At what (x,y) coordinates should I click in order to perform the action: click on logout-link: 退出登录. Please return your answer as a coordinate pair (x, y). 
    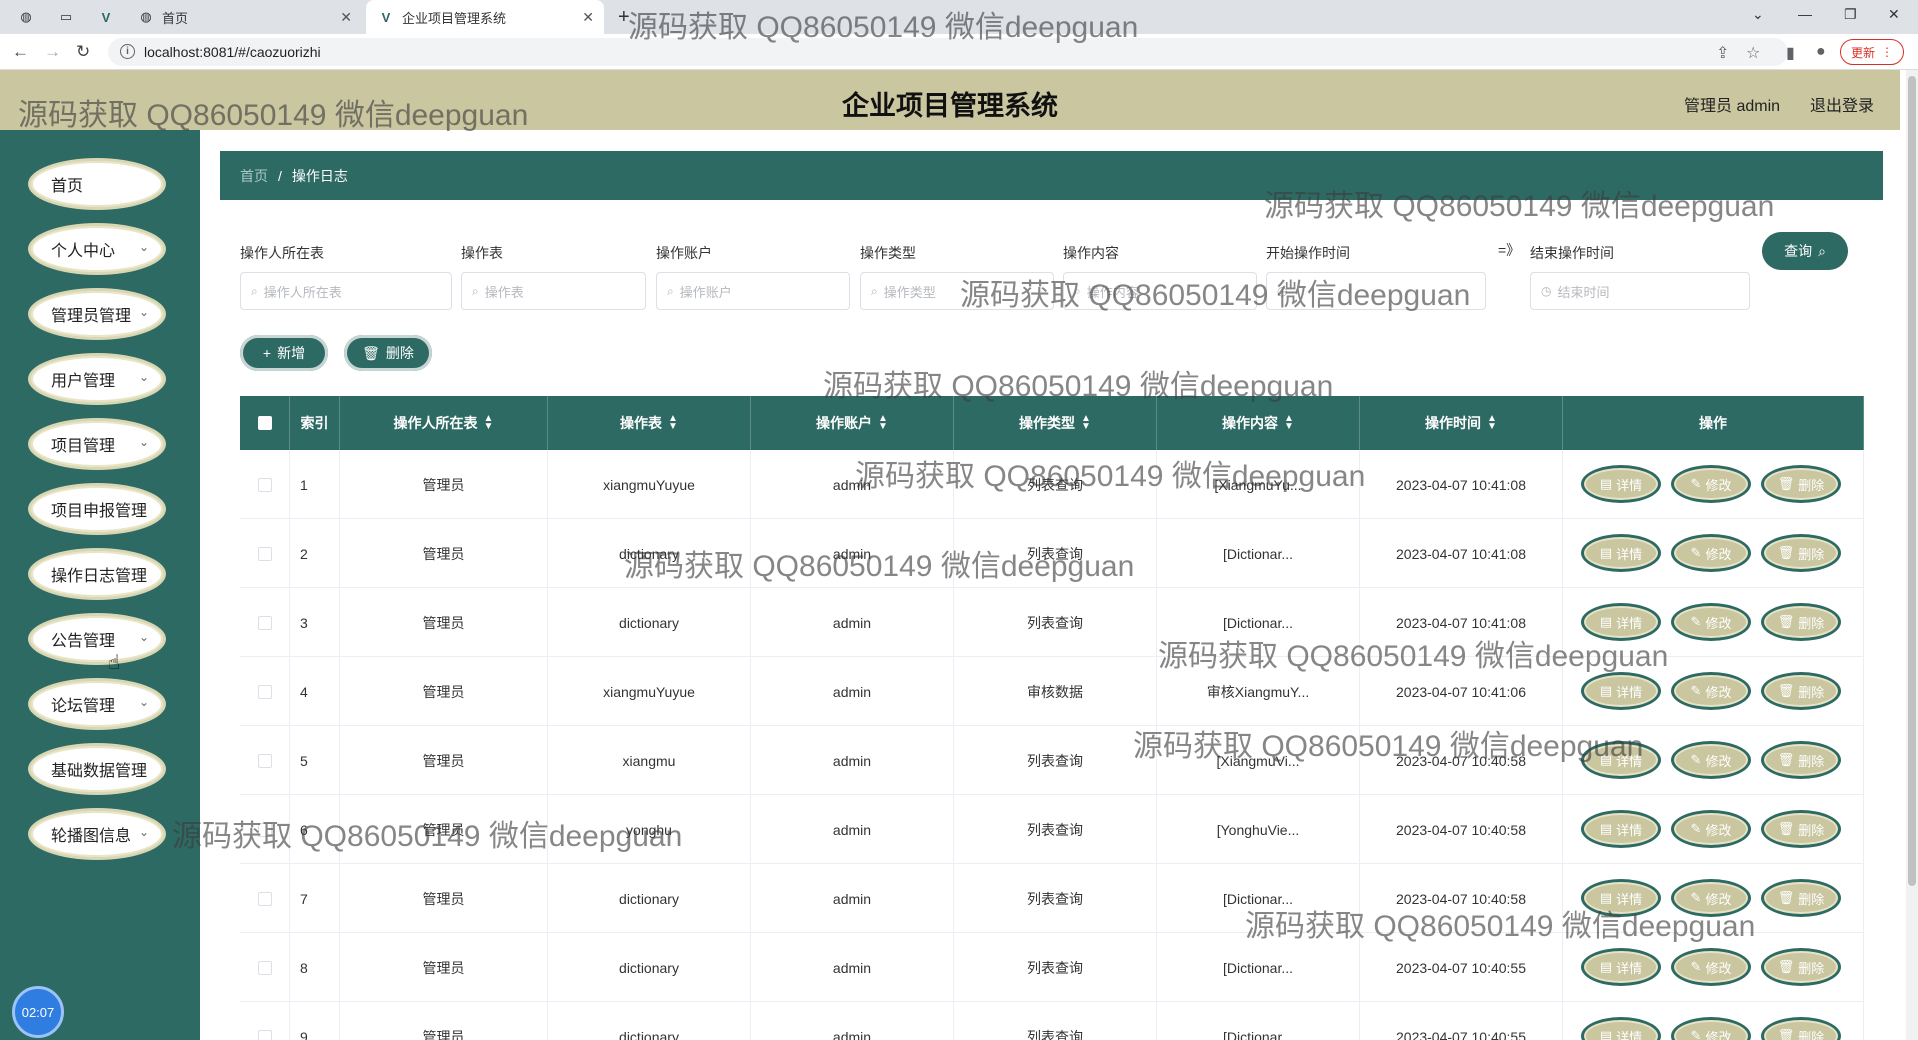
    Looking at the image, I should click on (1842, 104).